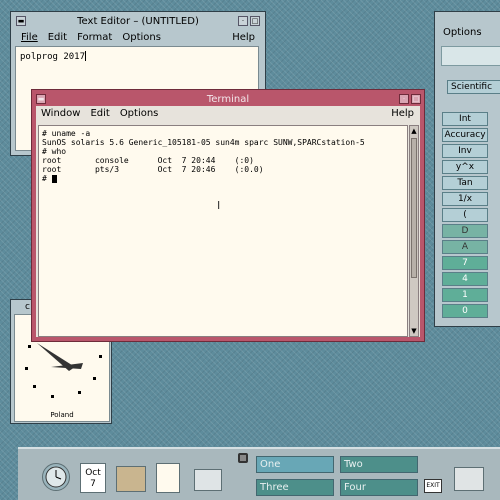 This screenshot has height=500, width=500. I want to click on text-editor-icon, so click(168, 478).